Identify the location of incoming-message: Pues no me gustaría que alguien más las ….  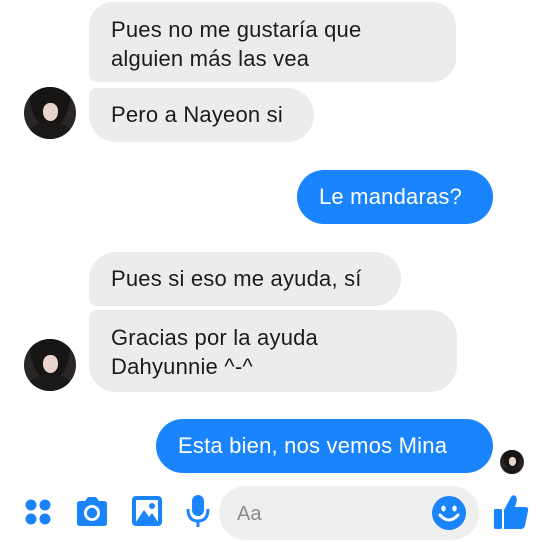
(272, 42).